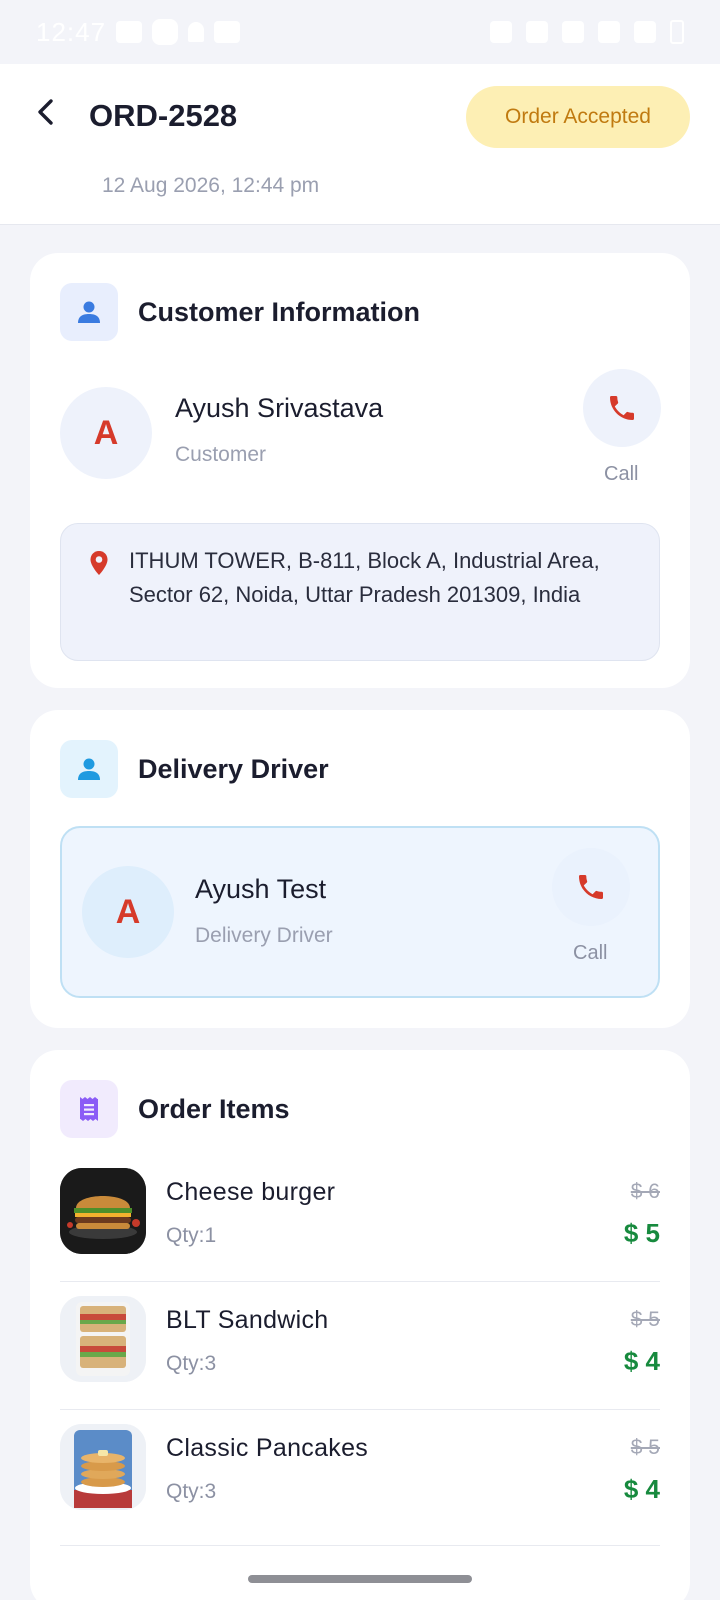 This screenshot has width=720, height=1600. Describe the element at coordinates (106, 433) in the screenshot. I see `customer-avatar: A` at that location.